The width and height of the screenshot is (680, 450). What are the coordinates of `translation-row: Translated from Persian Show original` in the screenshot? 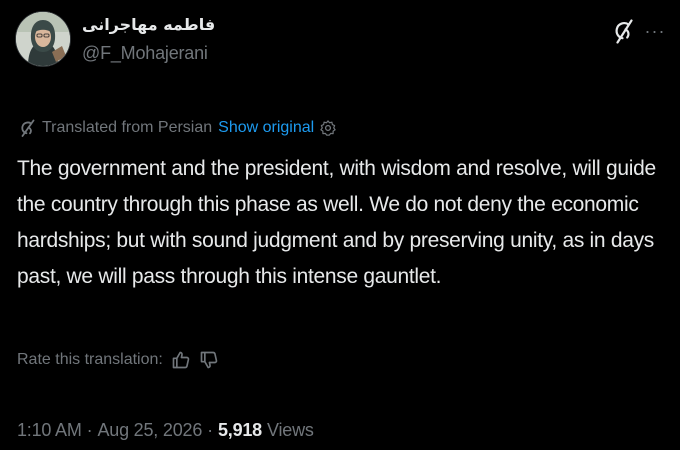 It's located at (177, 128).